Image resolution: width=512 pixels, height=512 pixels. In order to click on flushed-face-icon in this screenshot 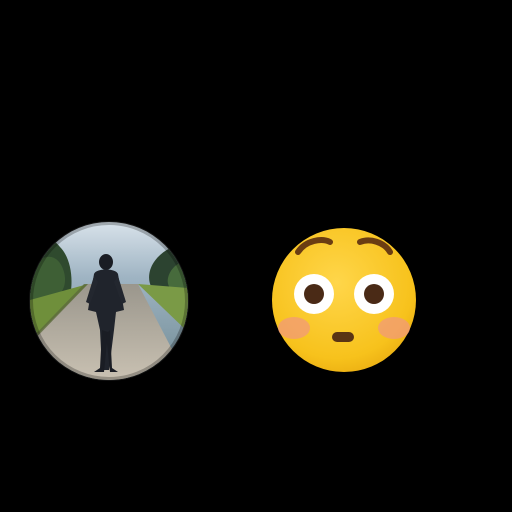, I will do `click(344, 300)`.